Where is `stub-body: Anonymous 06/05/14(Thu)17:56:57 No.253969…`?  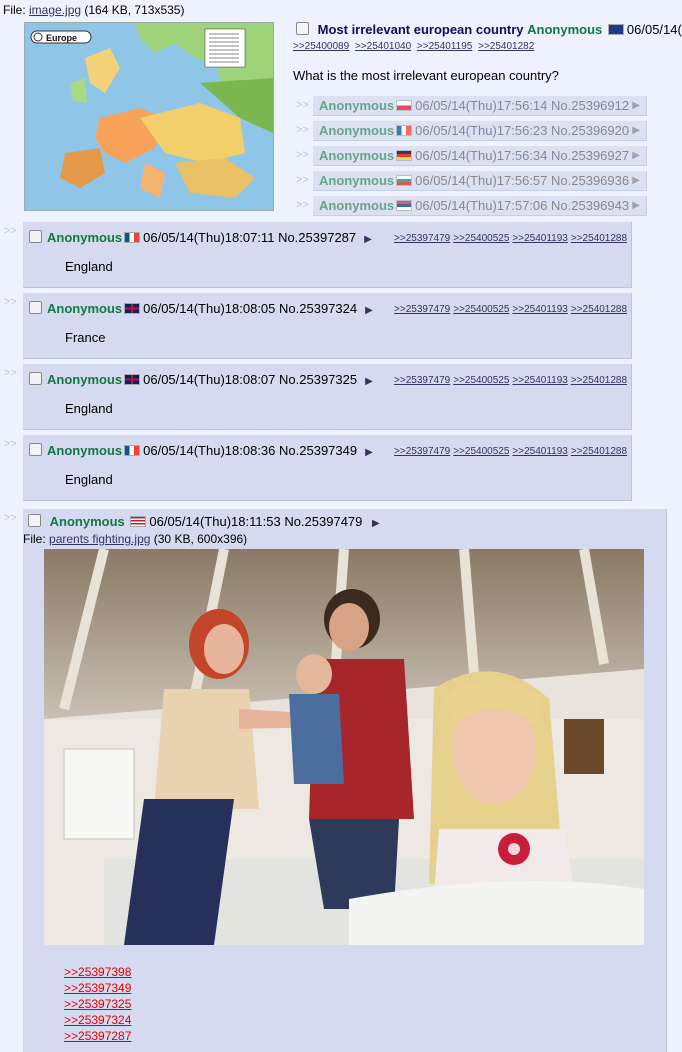 stub-body: Anonymous 06/05/14(Thu)17:56:57 No.253969… is located at coordinates (480, 181).